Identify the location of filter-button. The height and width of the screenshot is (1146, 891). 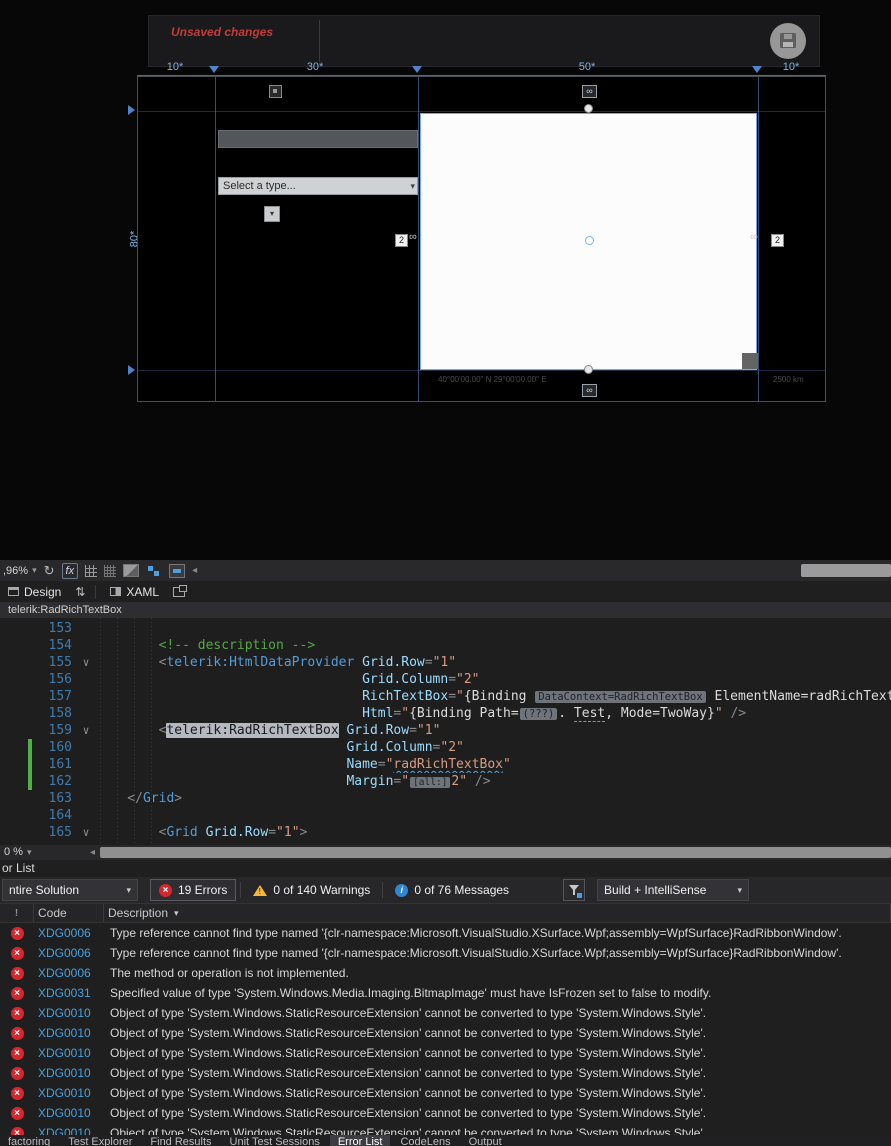
(574, 890).